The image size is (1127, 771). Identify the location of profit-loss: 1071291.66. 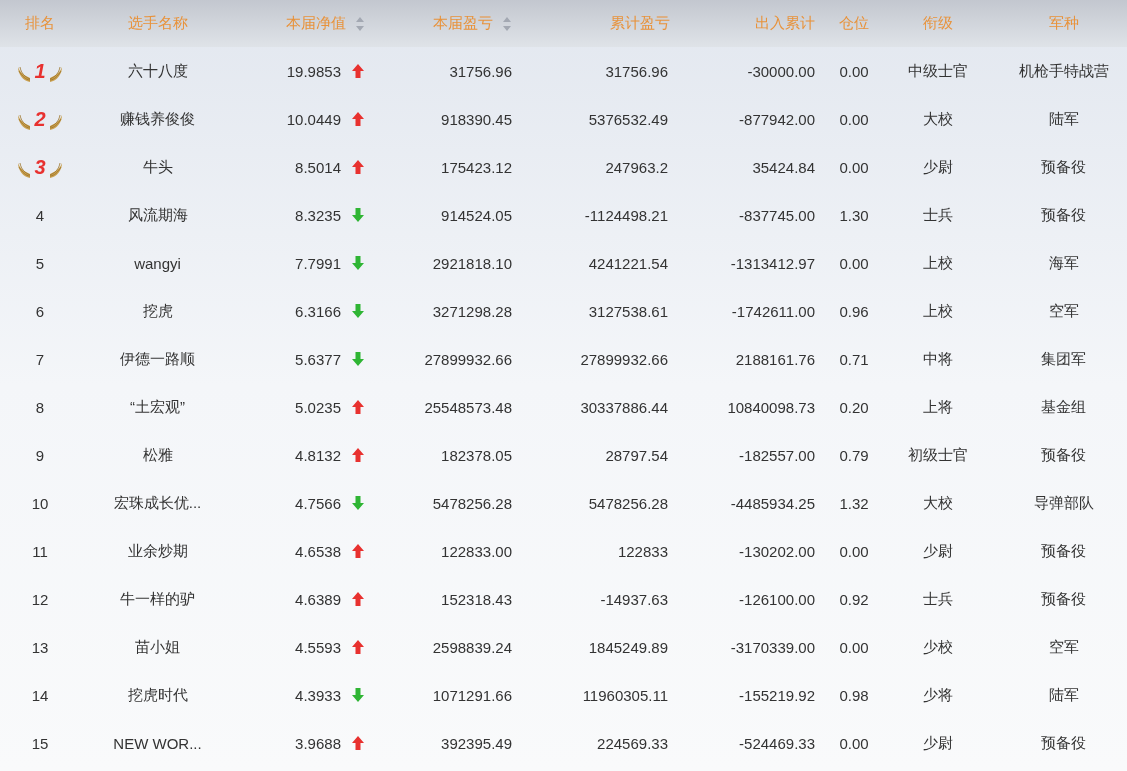
(472, 695).